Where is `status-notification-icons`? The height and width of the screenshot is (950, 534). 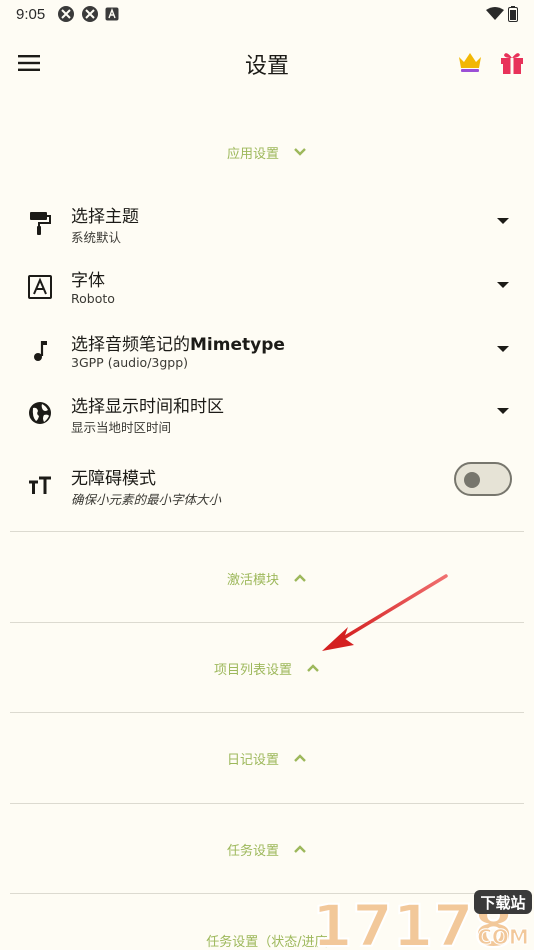 status-notification-icons is located at coordinates (88, 14).